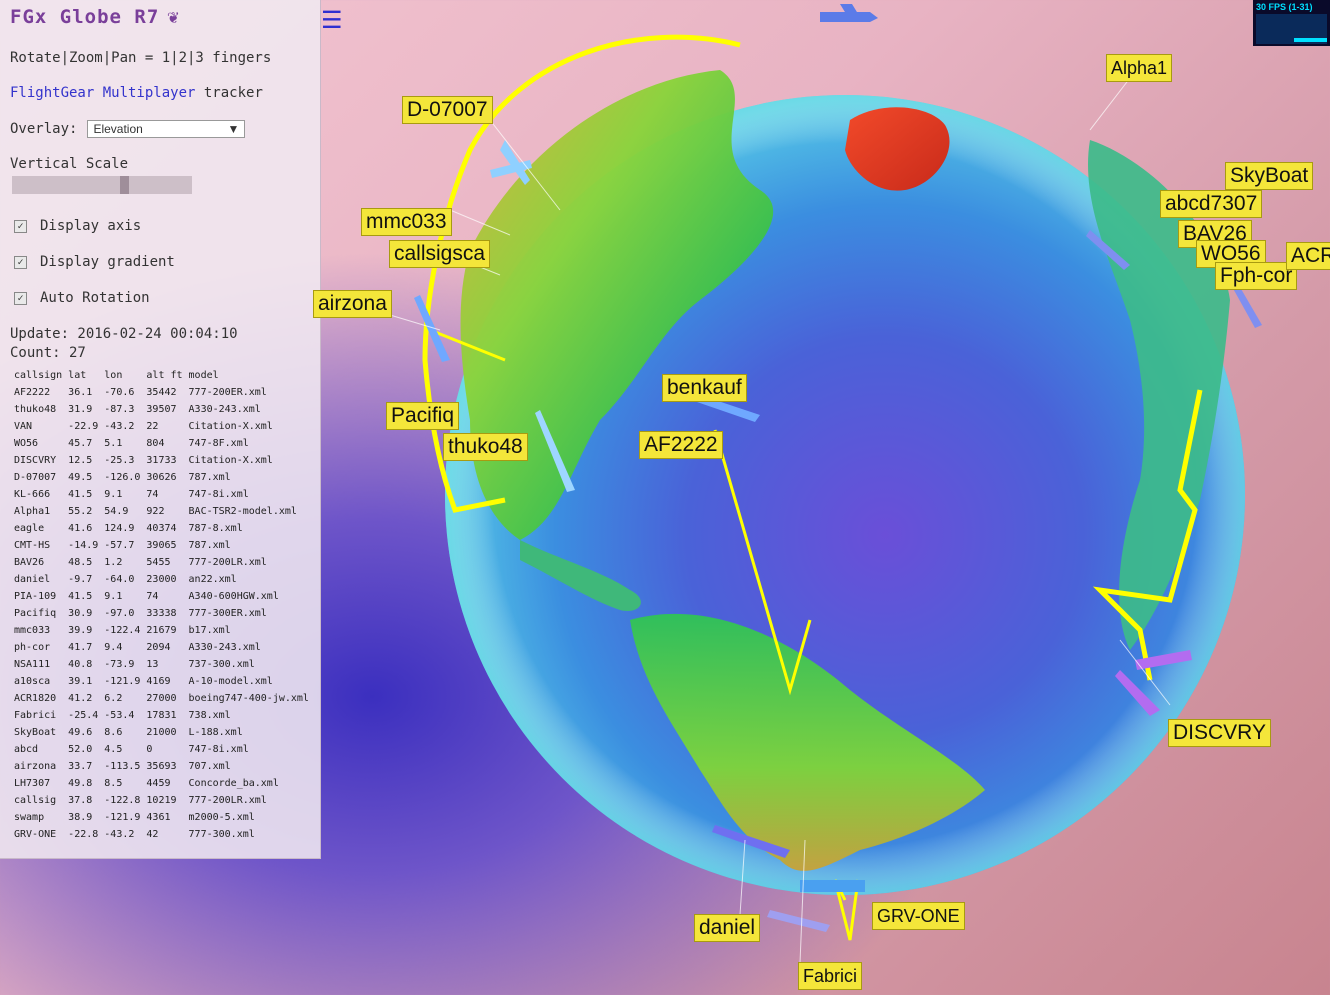 This screenshot has height=995, width=1330. I want to click on auto-rotation-checkbox: ✓, so click(20, 298).